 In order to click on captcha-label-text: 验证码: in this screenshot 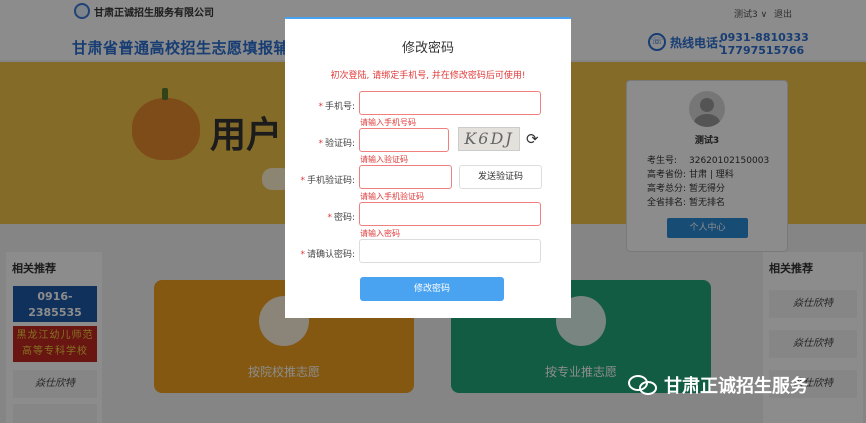, I will do `click(339, 144)`.